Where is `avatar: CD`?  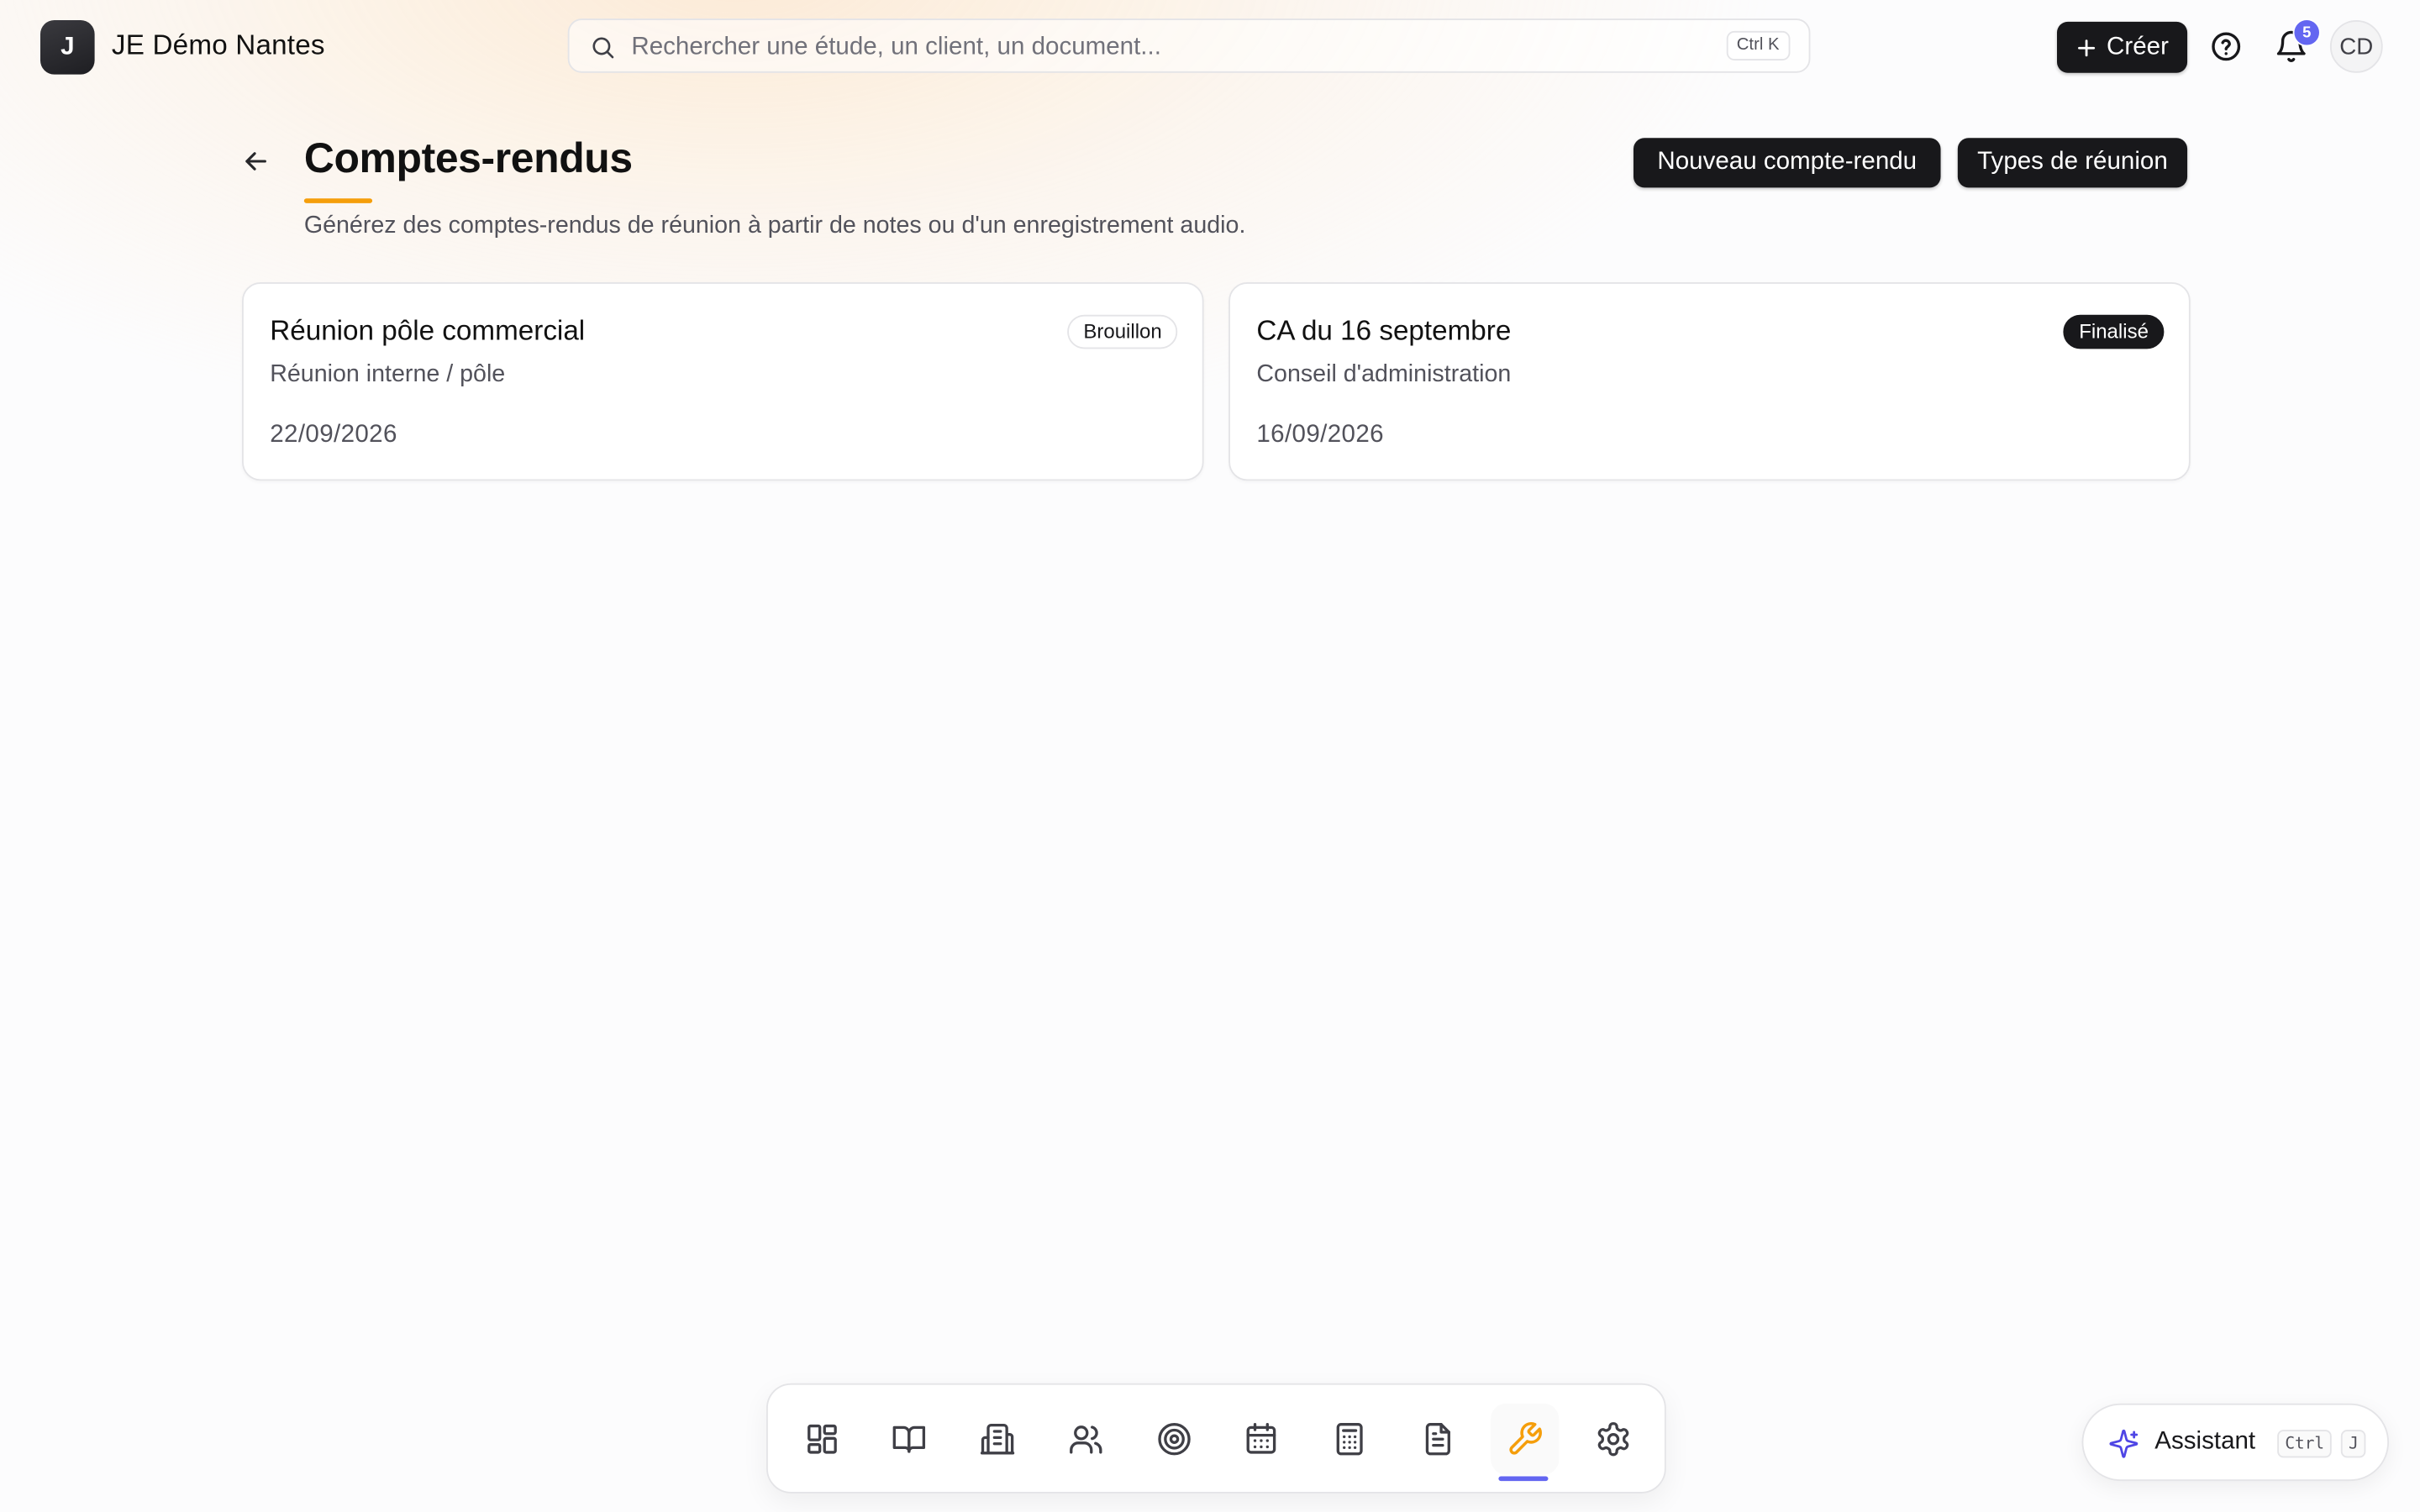
avatar: CD is located at coordinates (2356, 46).